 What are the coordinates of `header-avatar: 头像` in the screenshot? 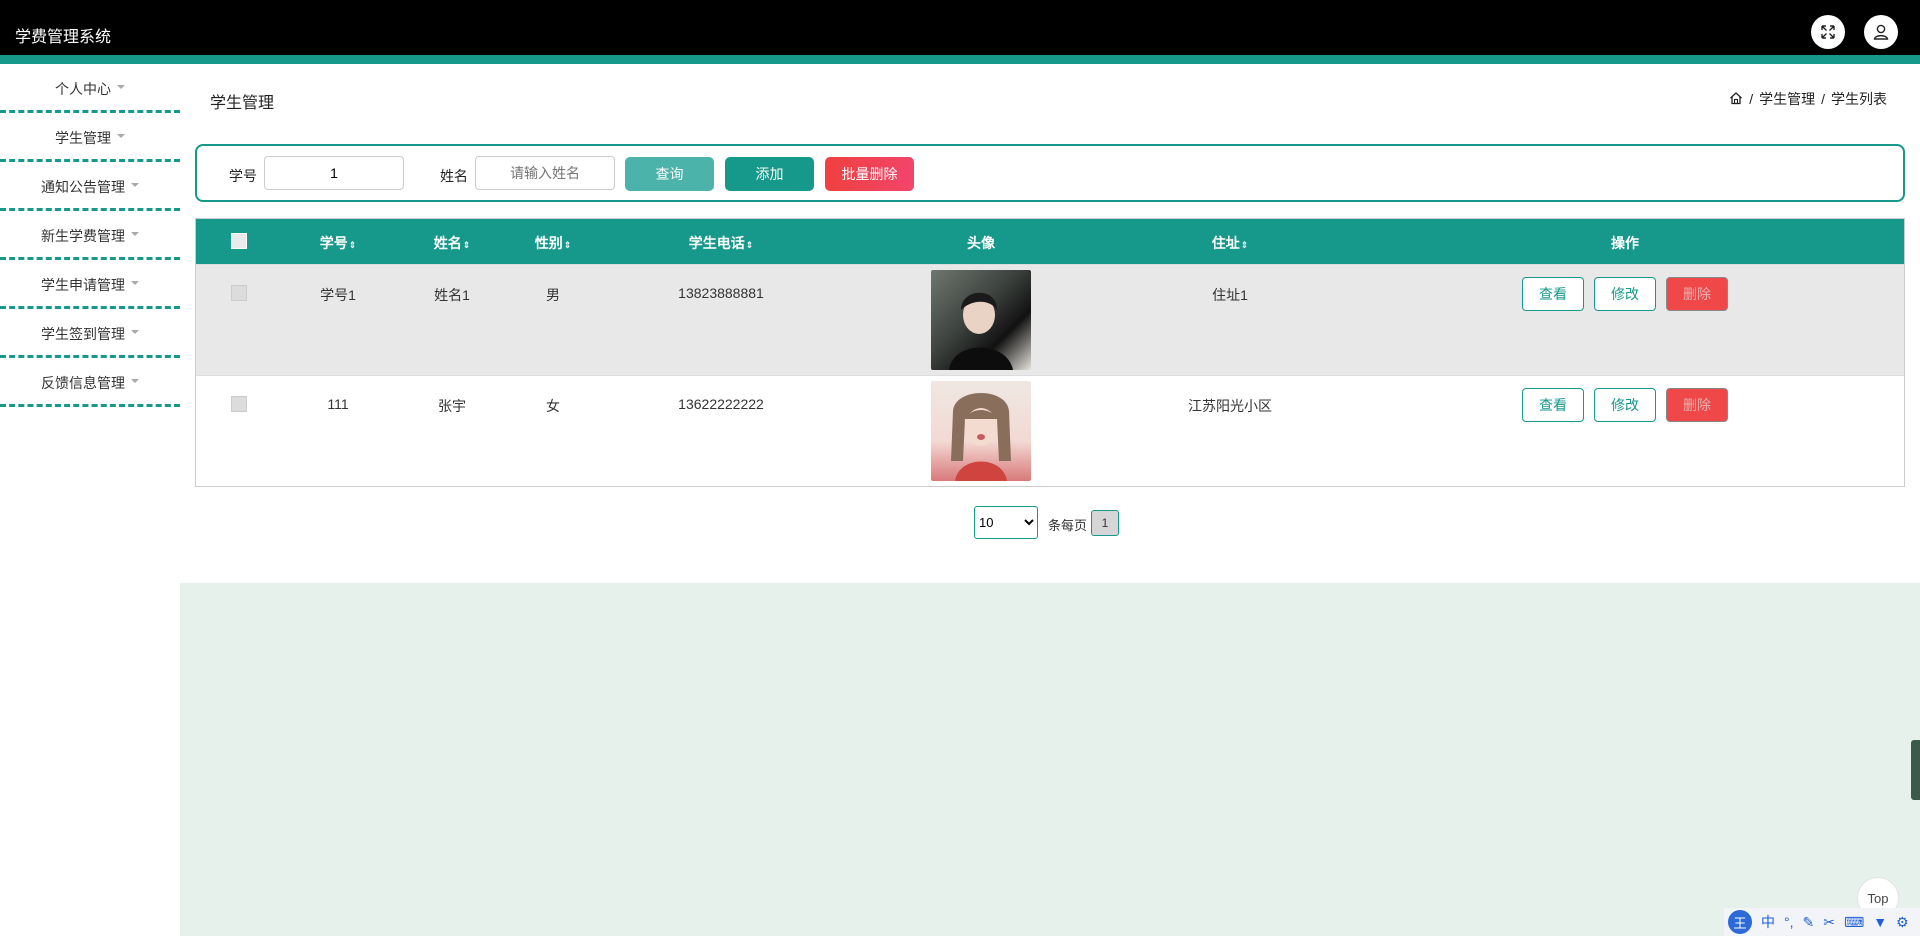 It's located at (981, 243).